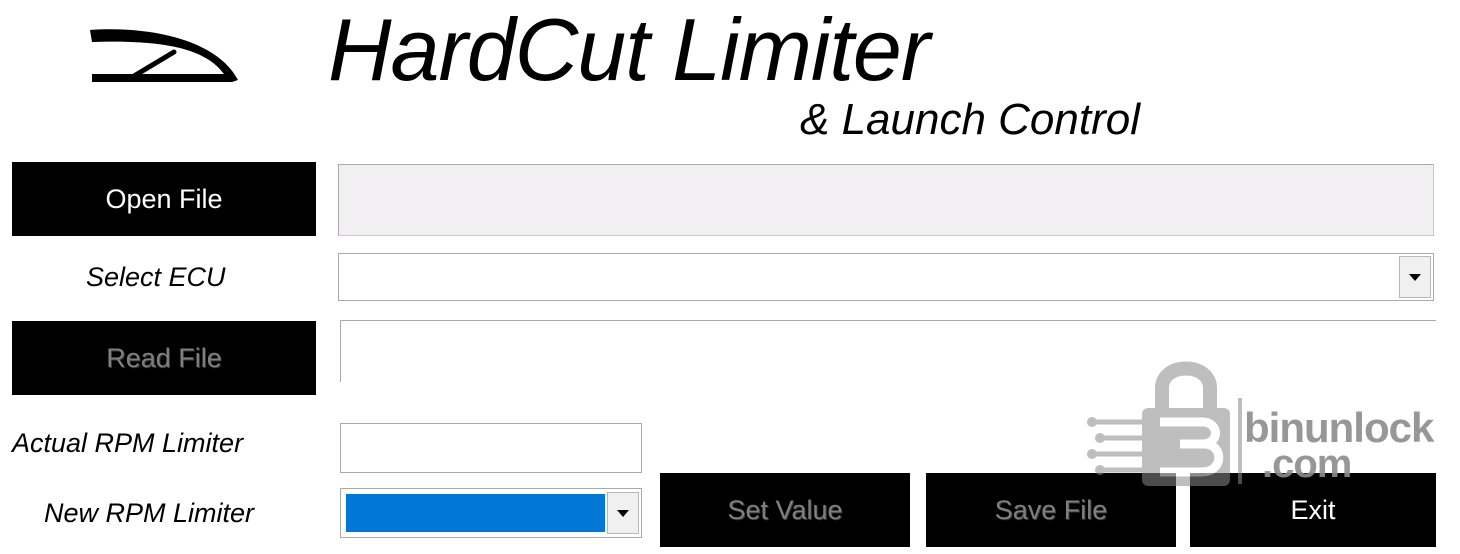  Describe the element at coordinates (475, 513) in the screenshot. I see `new-rpm-selection-highlight` at that location.